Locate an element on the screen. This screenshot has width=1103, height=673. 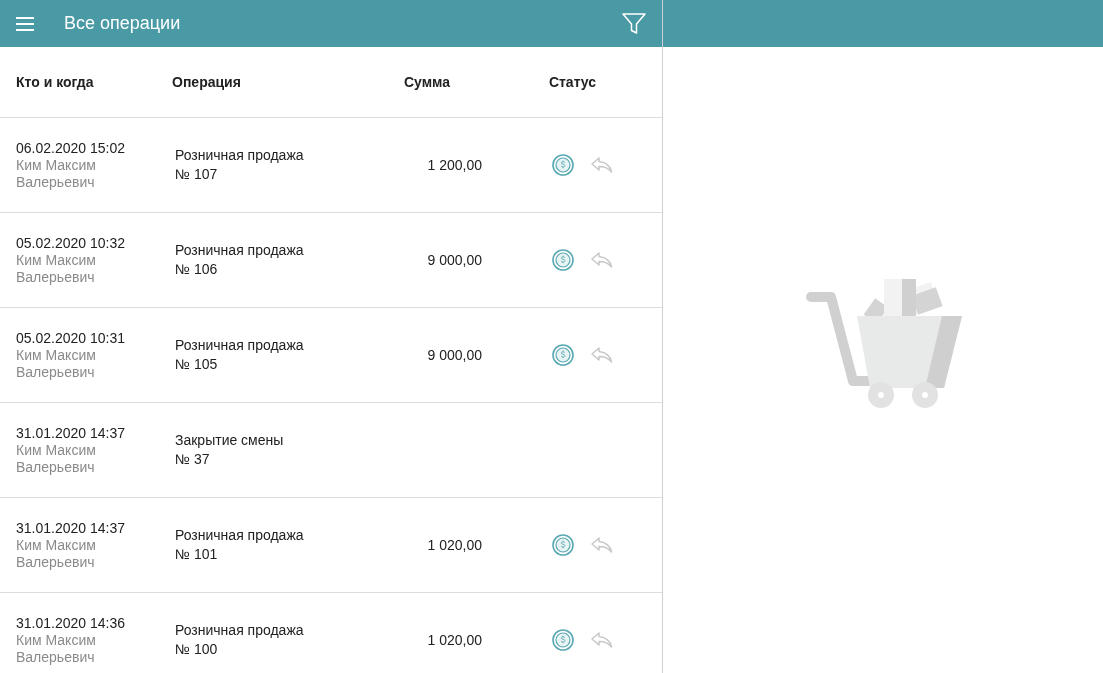
amount: 1 200,00 is located at coordinates (454, 165).